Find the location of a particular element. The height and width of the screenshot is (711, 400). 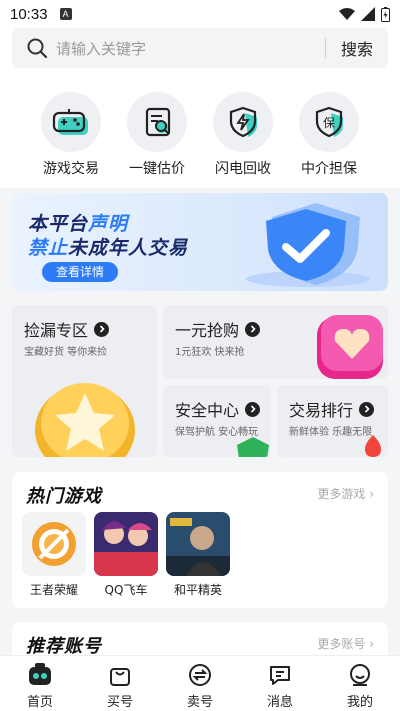

zone-title: 一元抢购 is located at coordinates (218, 329).